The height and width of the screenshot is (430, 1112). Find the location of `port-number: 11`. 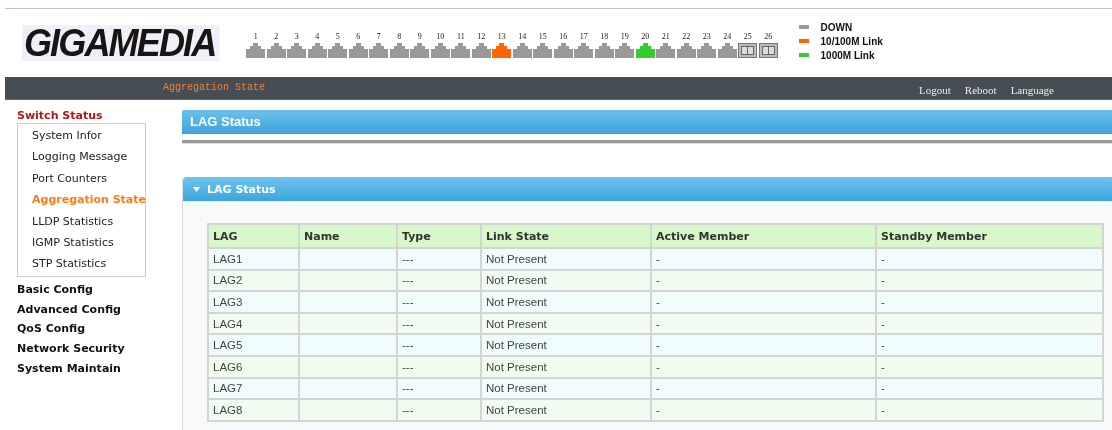

port-number: 11 is located at coordinates (460, 37).